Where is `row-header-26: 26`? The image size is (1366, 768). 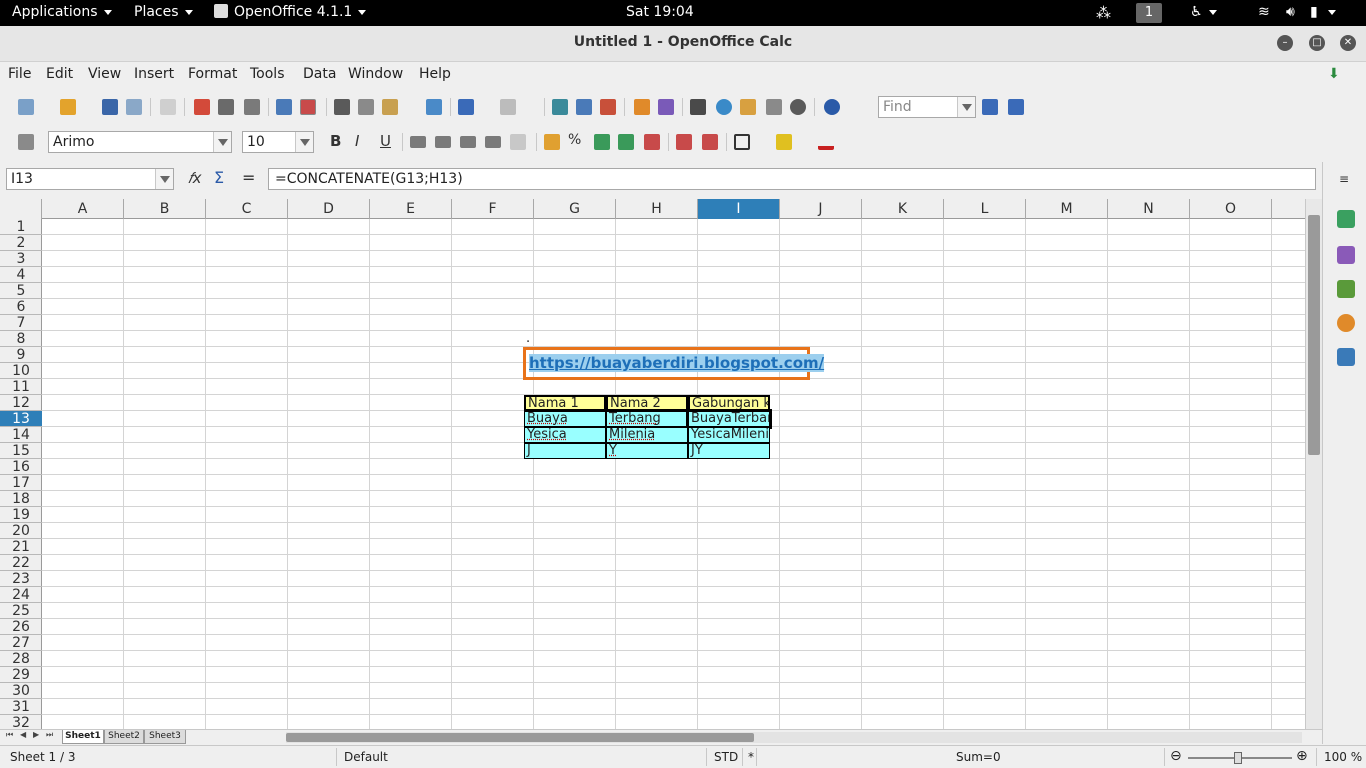 row-header-26: 26 is located at coordinates (21, 627).